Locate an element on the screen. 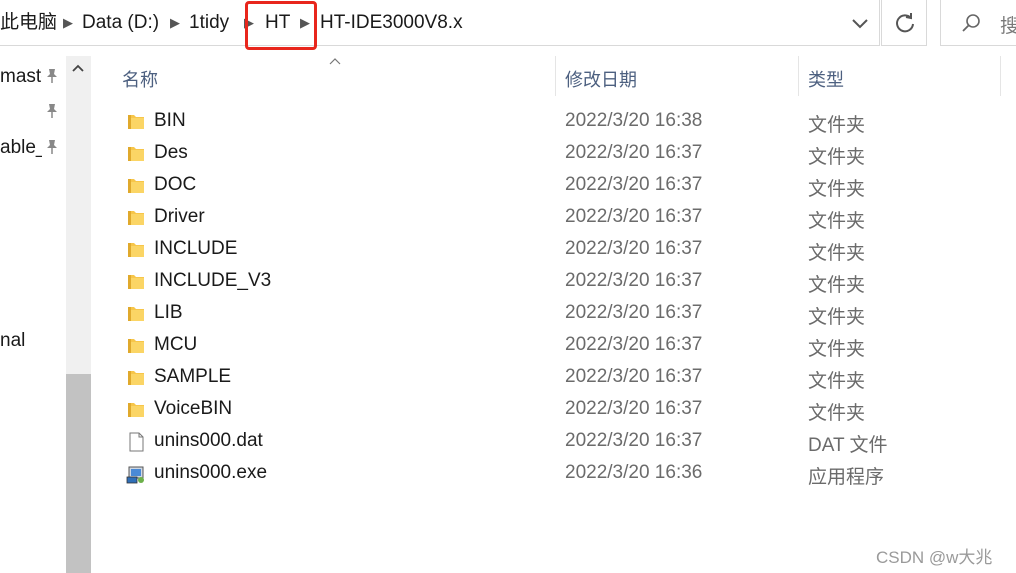  file-name: LIB is located at coordinates (168, 313).